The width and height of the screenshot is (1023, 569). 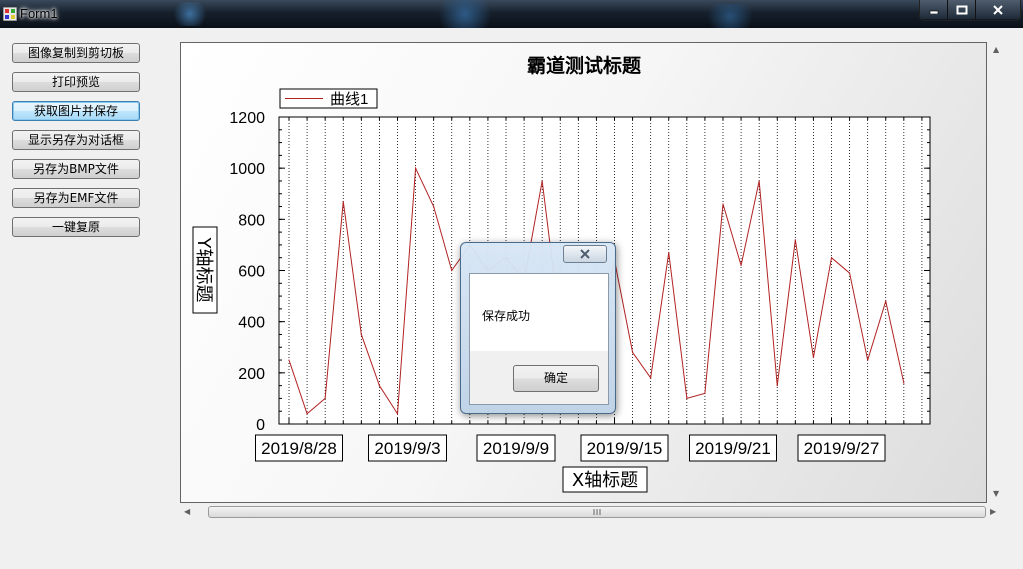 What do you see at coordinates (251, 272) in the screenshot?
I see `y-tick-label: 600` at bounding box center [251, 272].